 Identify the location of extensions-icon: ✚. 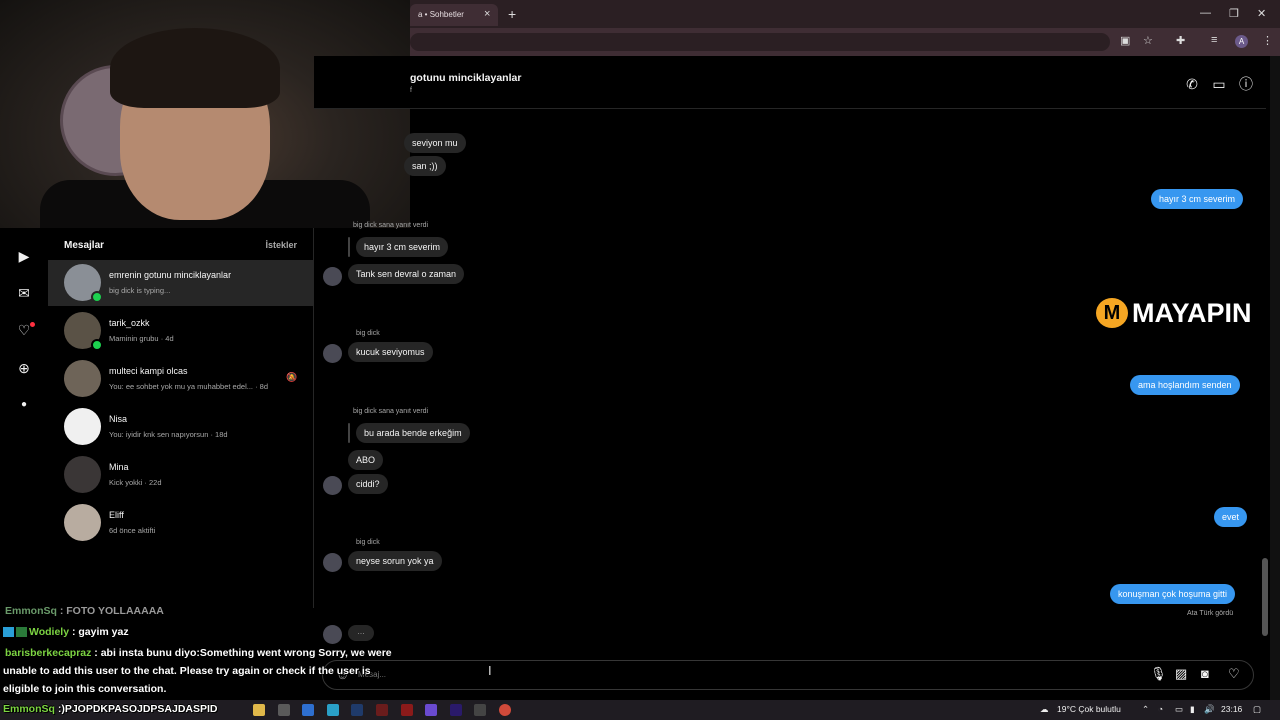
(1180, 40).